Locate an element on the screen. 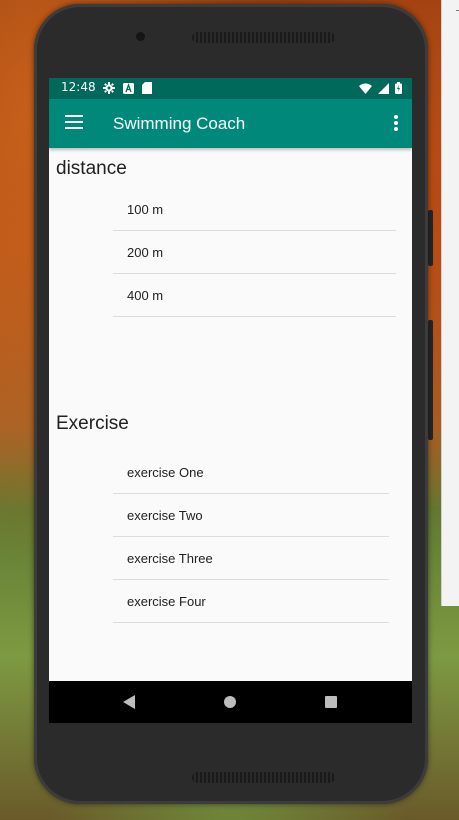 The width and height of the screenshot is (459, 820). gear-icon is located at coordinates (109, 88).